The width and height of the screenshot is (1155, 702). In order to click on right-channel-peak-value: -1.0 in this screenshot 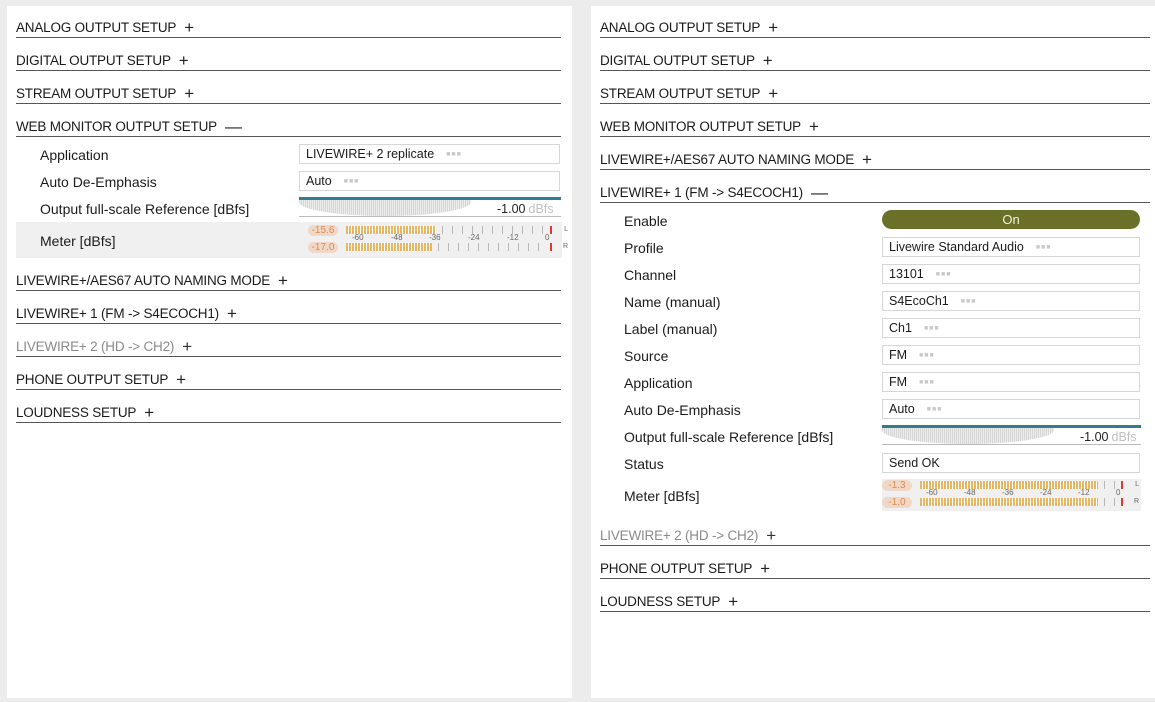, I will do `click(897, 502)`.